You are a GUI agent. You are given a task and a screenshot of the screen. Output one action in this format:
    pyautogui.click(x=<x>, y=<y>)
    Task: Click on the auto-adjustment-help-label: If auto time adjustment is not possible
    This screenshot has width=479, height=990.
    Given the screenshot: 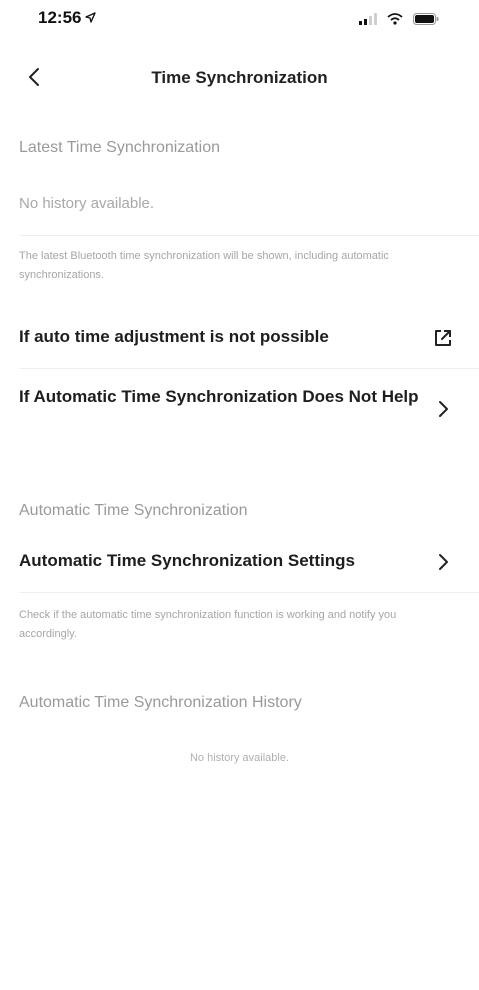 What is the action you would take?
    pyautogui.click(x=174, y=336)
    